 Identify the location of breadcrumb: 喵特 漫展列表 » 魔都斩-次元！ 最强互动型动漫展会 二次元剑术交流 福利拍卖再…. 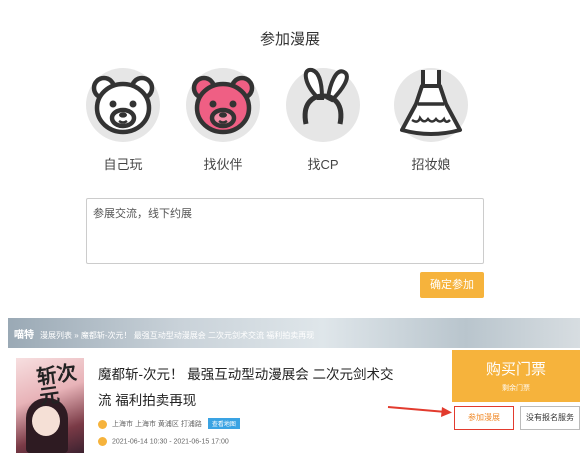
(164, 333).